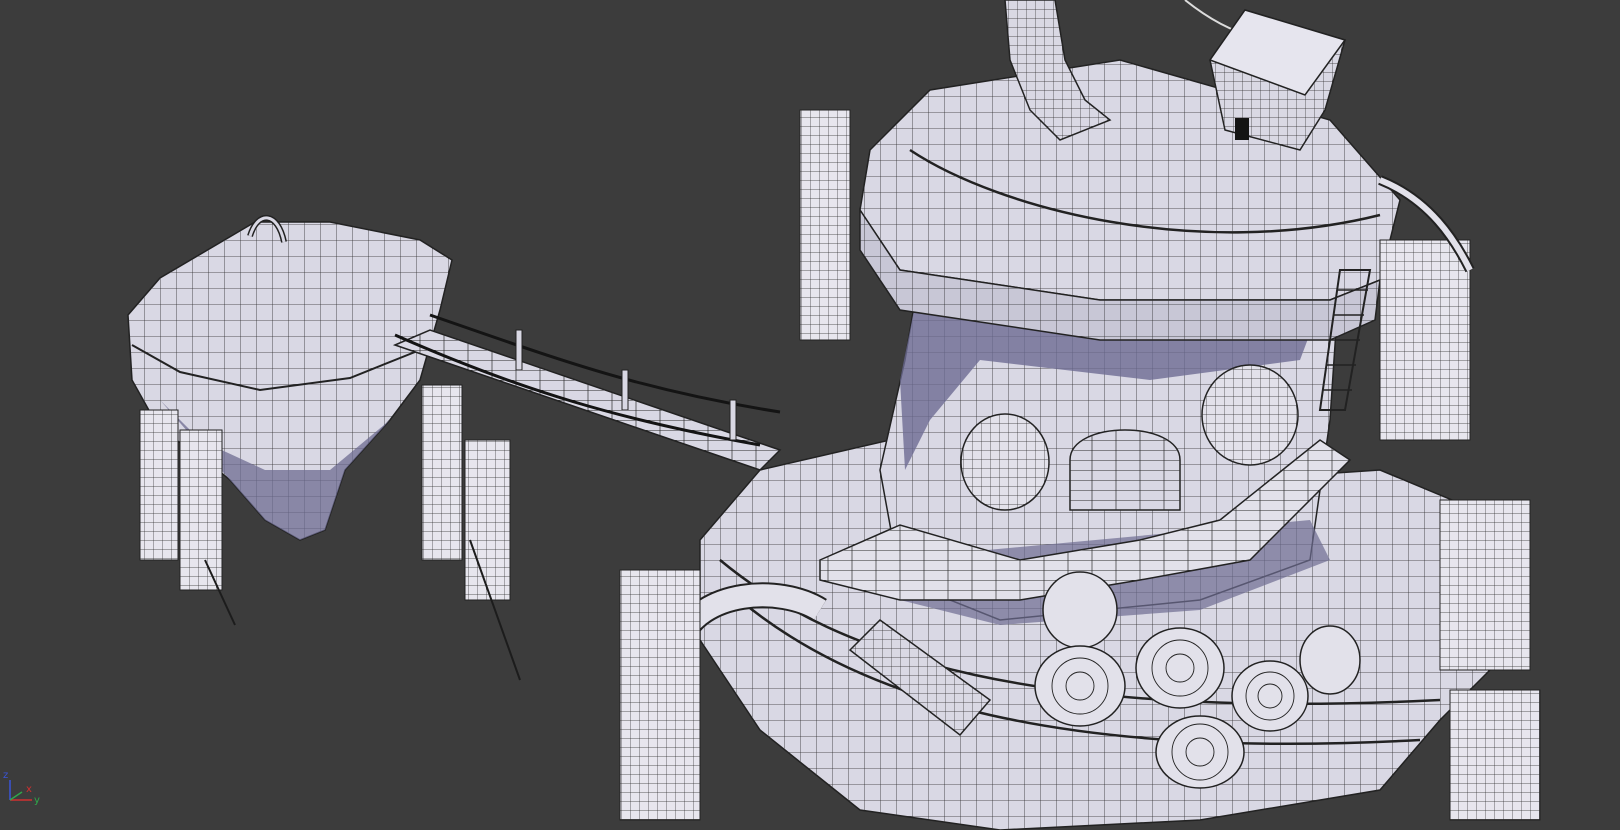 This screenshot has height=830, width=1620. I want to click on axis-gizmo: y z x, so click(21, 788).